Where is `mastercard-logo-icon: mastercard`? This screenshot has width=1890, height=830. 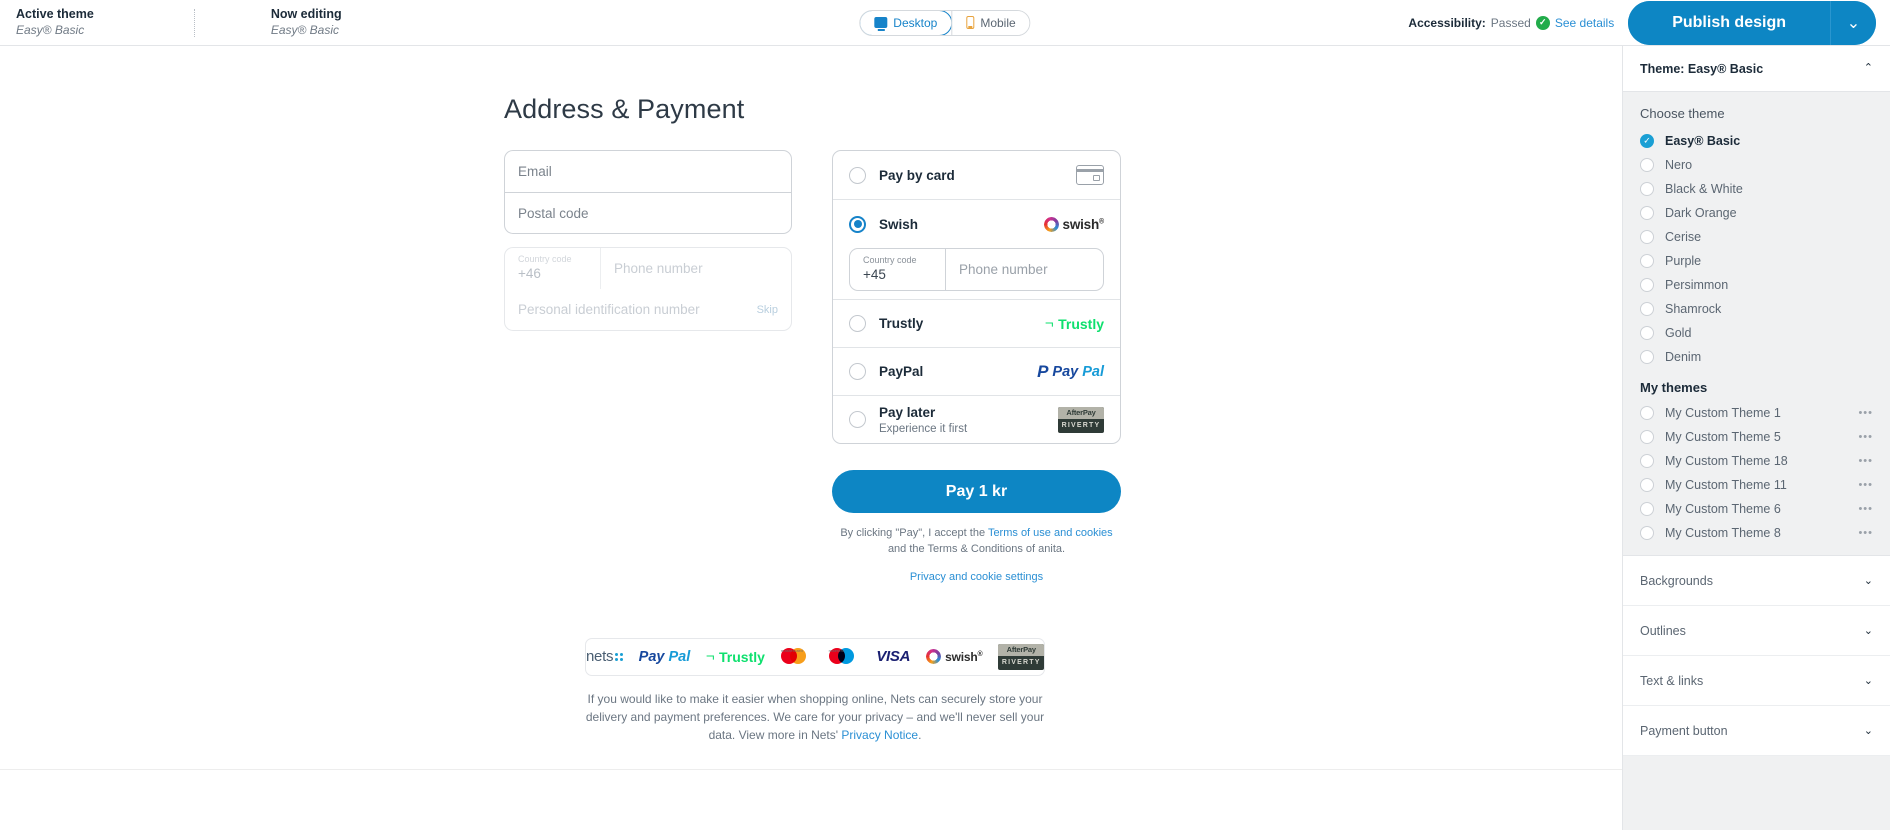
mastercard-logo-icon: mastercard is located at coordinates (796, 657).